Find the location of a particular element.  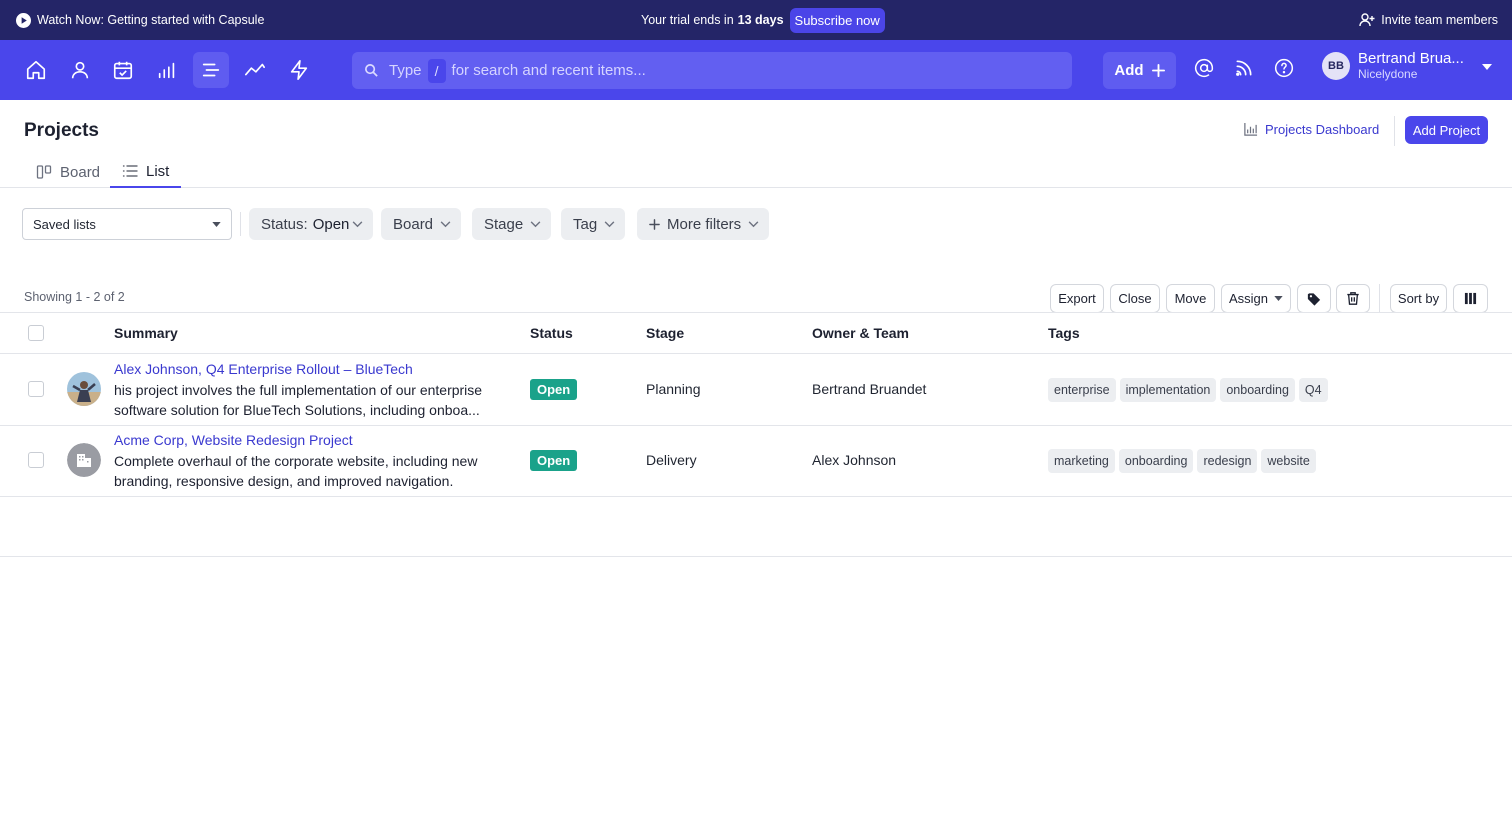

subscribe-button: Subscribe now is located at coordinates (837, 20).